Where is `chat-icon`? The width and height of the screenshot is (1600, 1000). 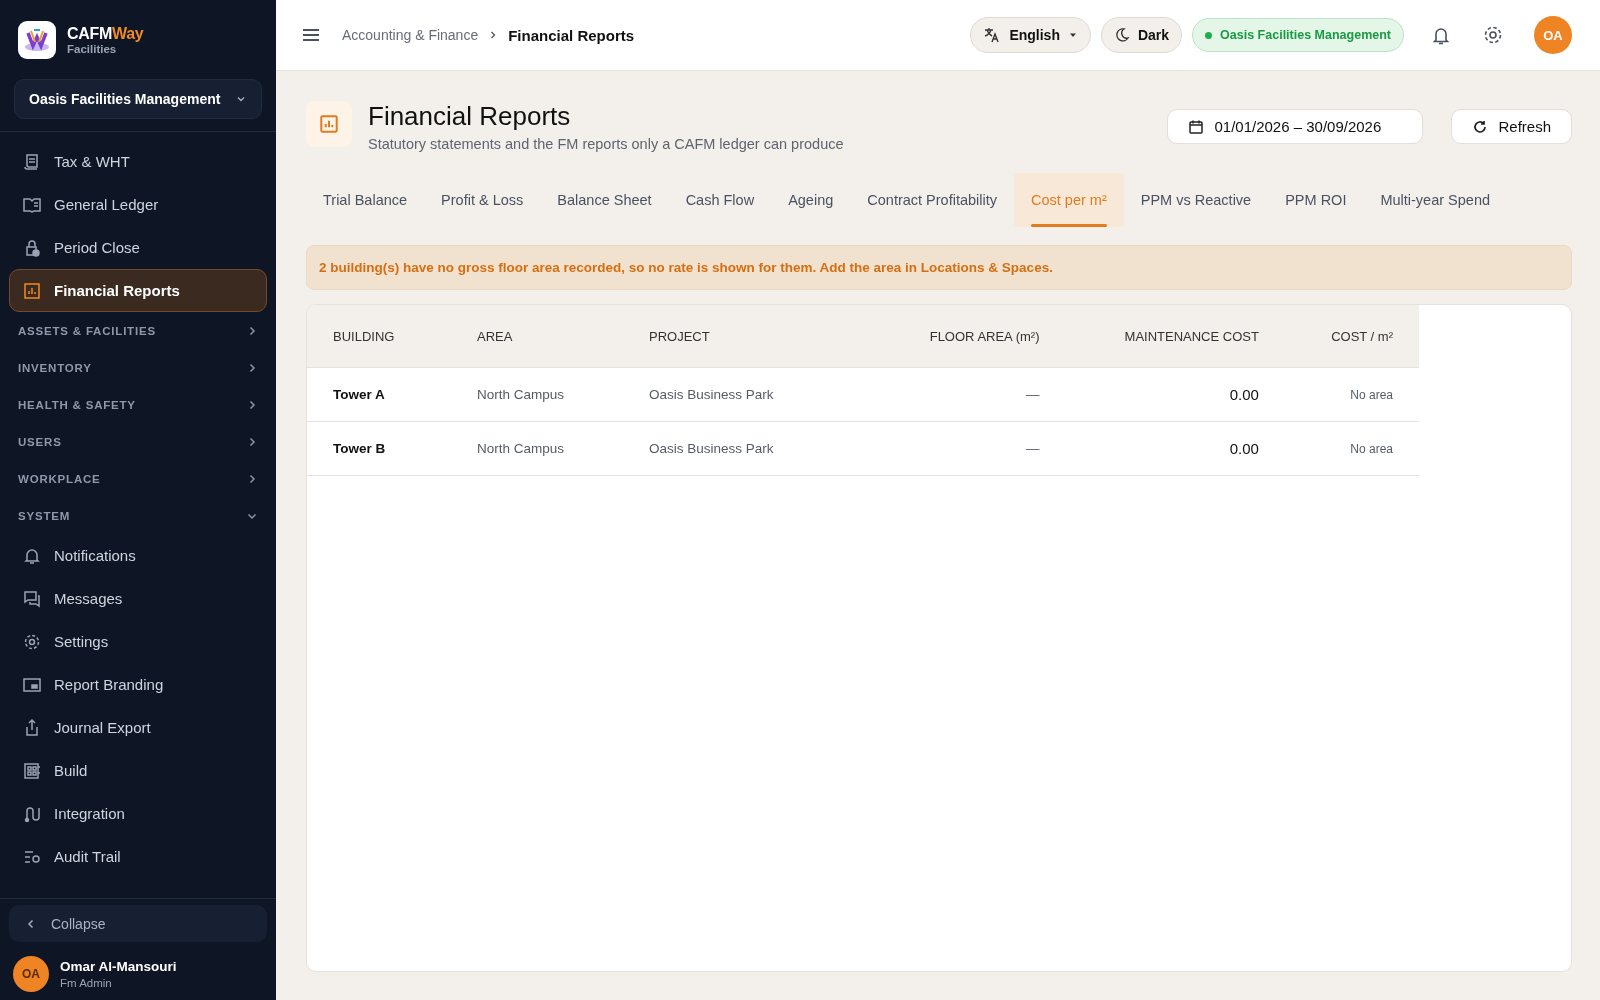
chat-icon is located at coordinates (32, 598).